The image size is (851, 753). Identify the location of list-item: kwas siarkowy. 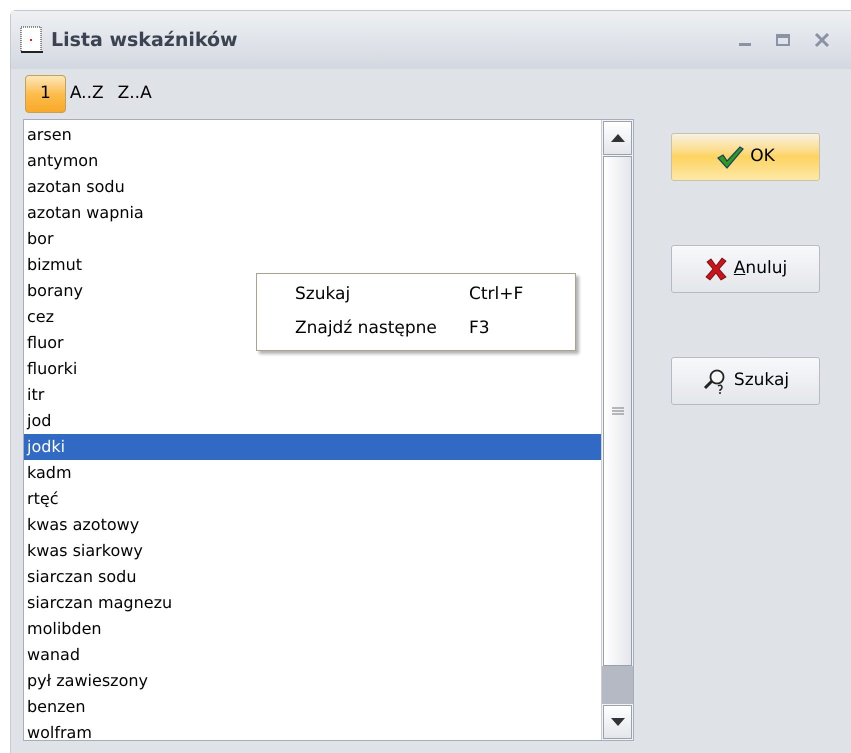
(312, 551).